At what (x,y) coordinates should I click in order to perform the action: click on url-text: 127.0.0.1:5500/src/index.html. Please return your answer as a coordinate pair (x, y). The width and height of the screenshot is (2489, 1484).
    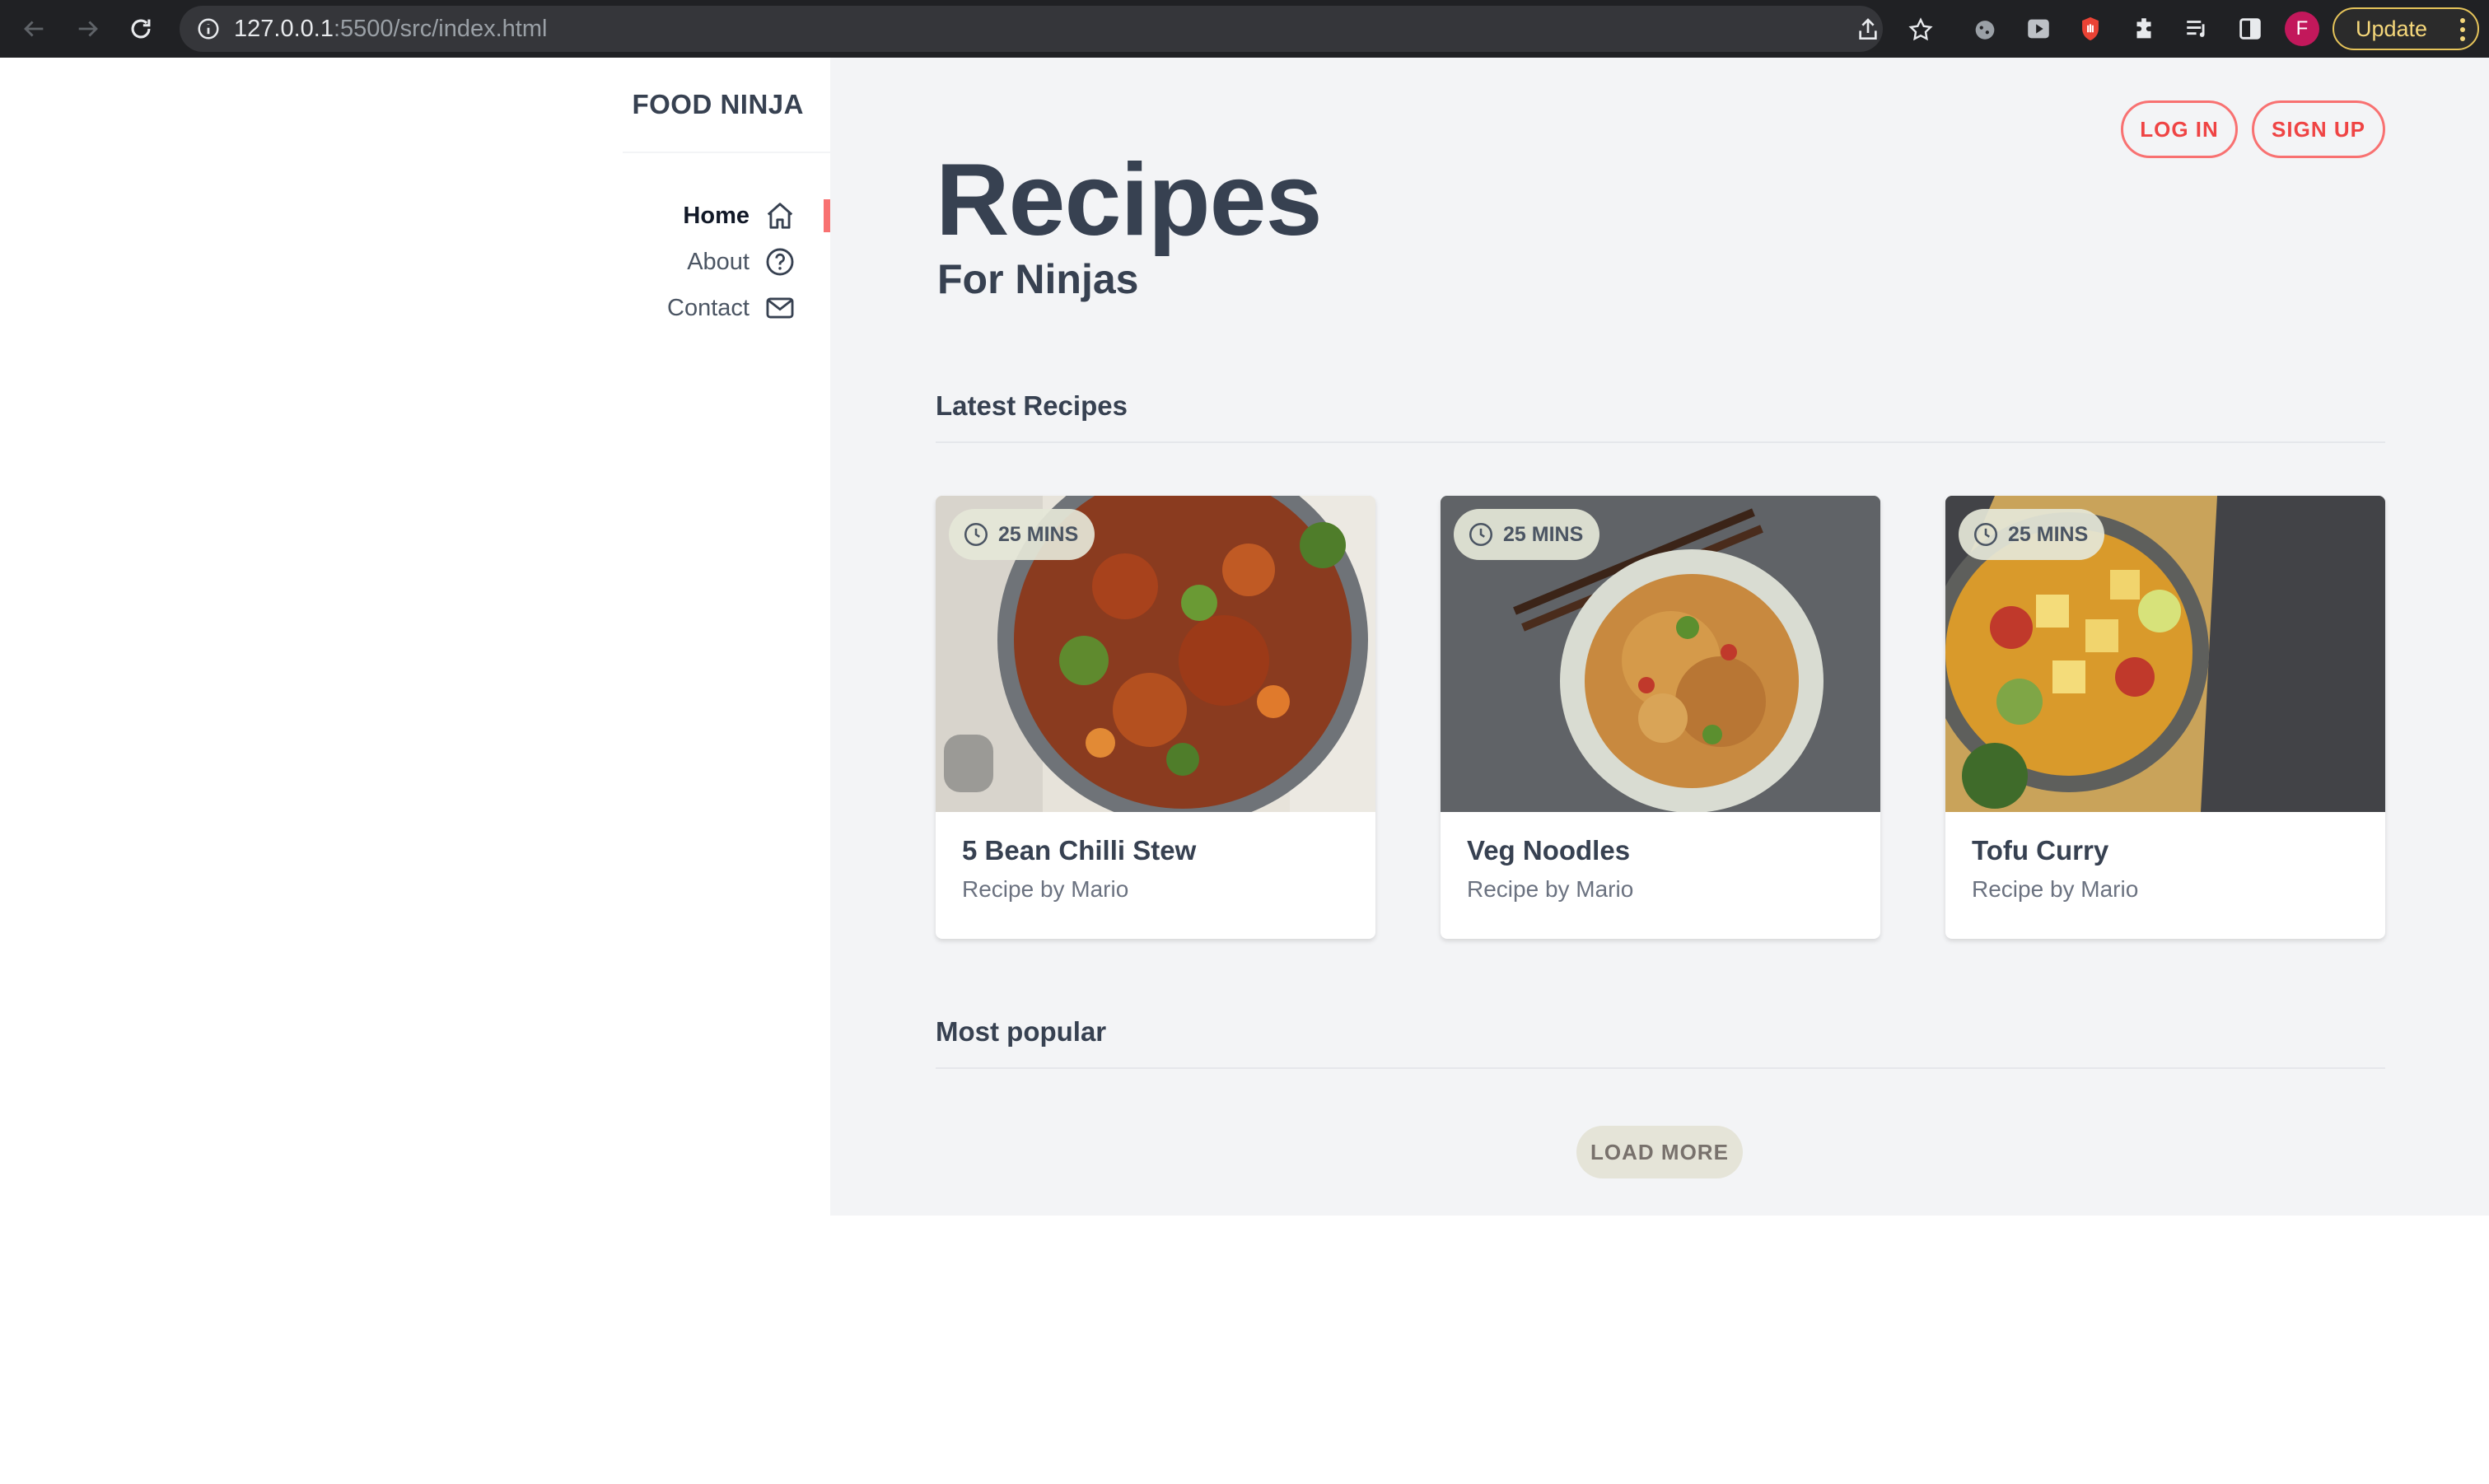
    Looking at the image, I should click on (390, 28).